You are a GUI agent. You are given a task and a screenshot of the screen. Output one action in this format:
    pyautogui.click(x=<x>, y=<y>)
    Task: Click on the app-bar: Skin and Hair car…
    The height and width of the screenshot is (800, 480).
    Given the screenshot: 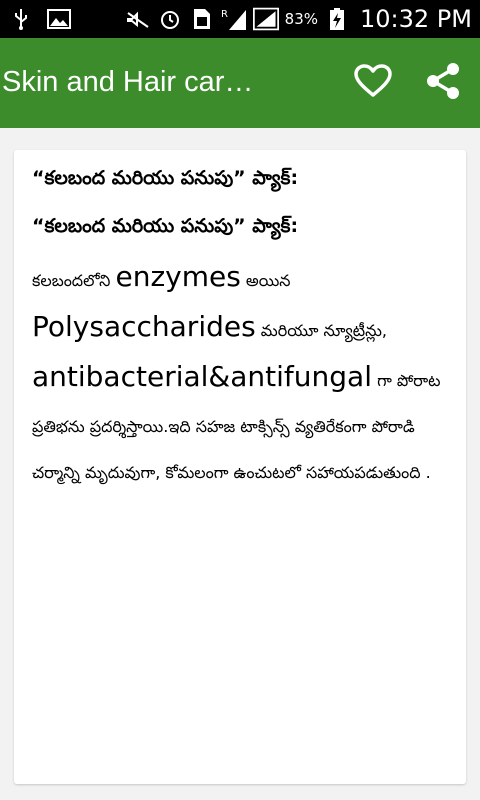 What is the action you would take?
    pyautogui.click(x=240, y=83)
    